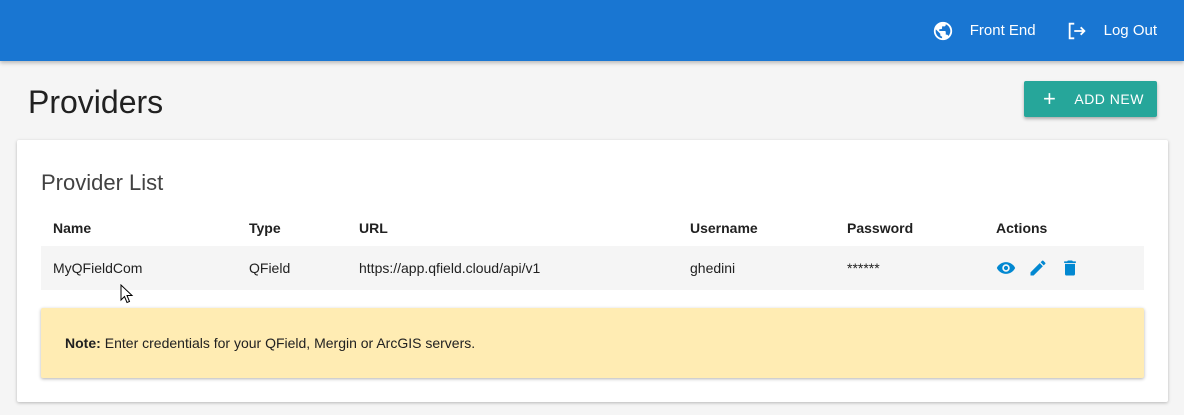 This screenshot has height=415, width=1184. What do you see at coordinates (1002, 30) in the screenshot?
I see `front-end-label: Front End` at bounding box center [1002, 30].